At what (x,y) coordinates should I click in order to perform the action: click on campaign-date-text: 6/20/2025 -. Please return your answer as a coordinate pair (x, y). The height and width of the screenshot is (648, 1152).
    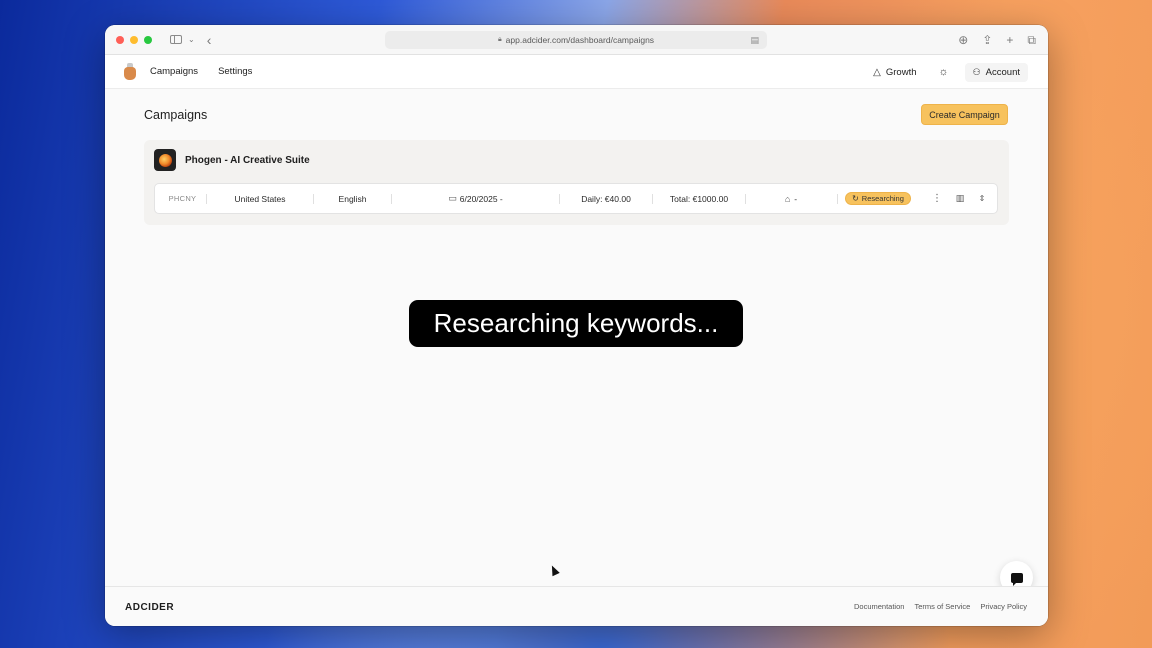
    Looking at the image, I should click on (481, 198).